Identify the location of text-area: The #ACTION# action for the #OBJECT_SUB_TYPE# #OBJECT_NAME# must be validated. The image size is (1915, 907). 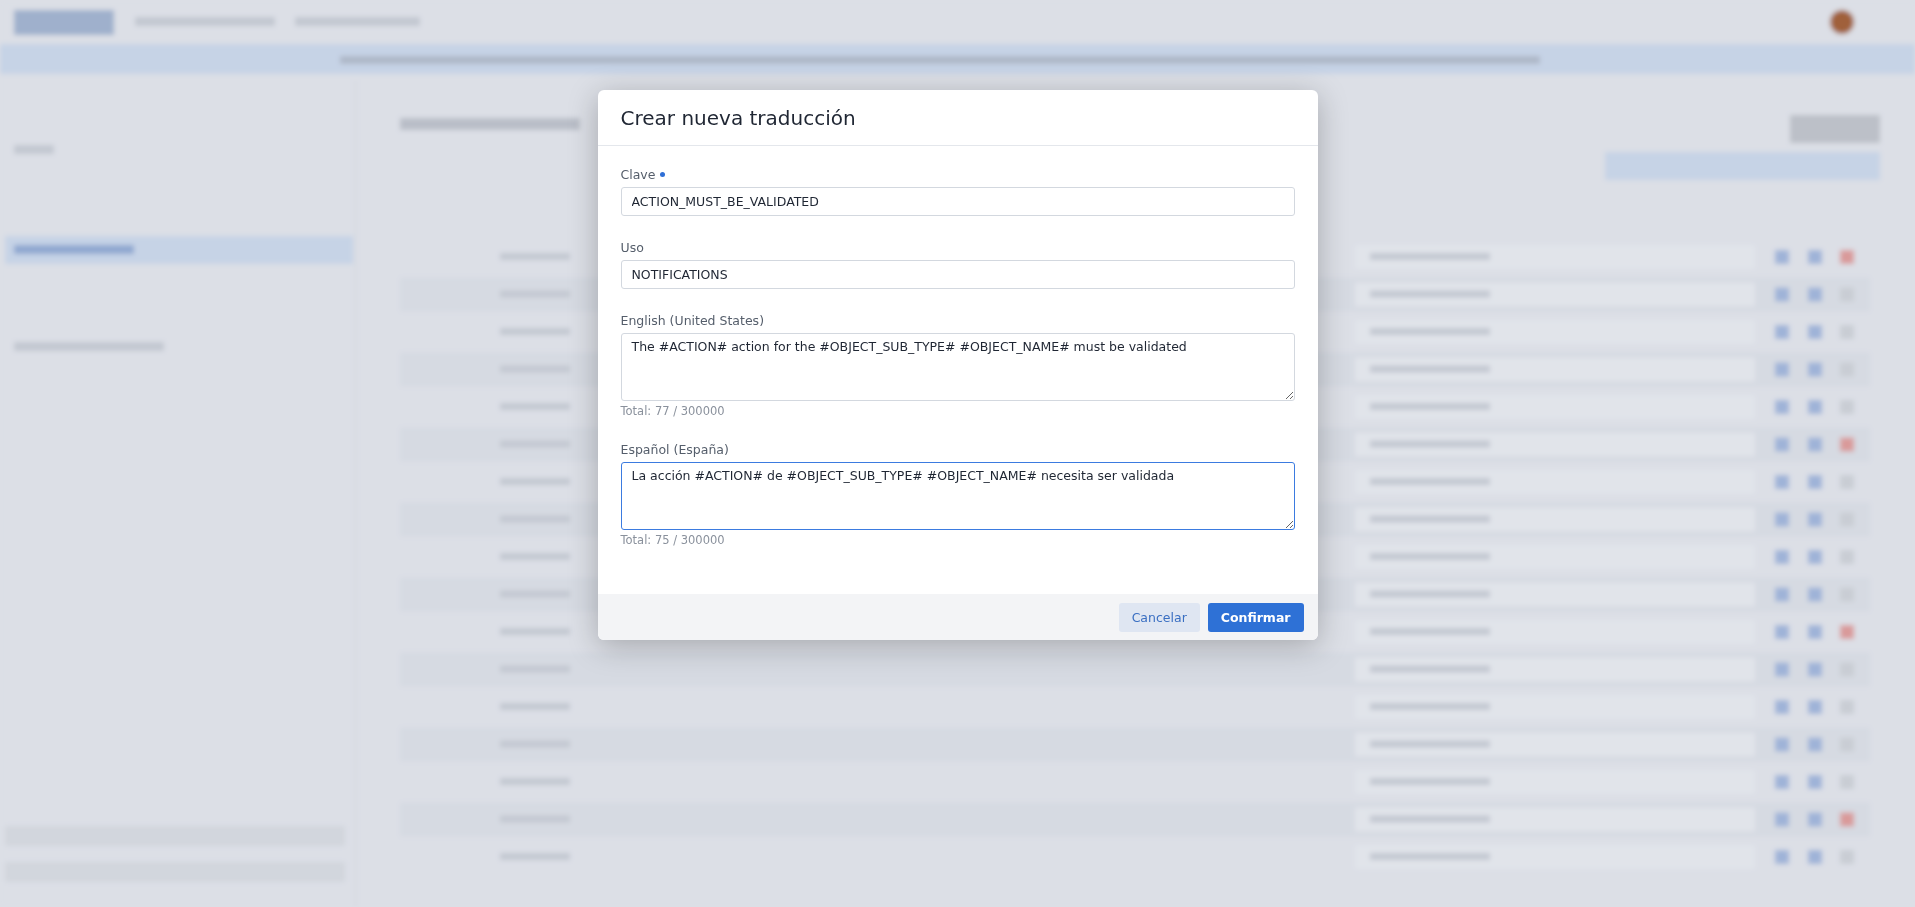
(957, 367).